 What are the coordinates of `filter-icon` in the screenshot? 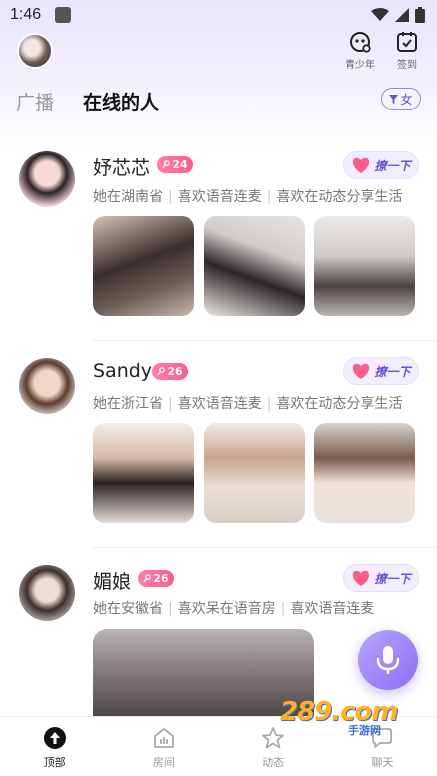 It's located at (394, 99).